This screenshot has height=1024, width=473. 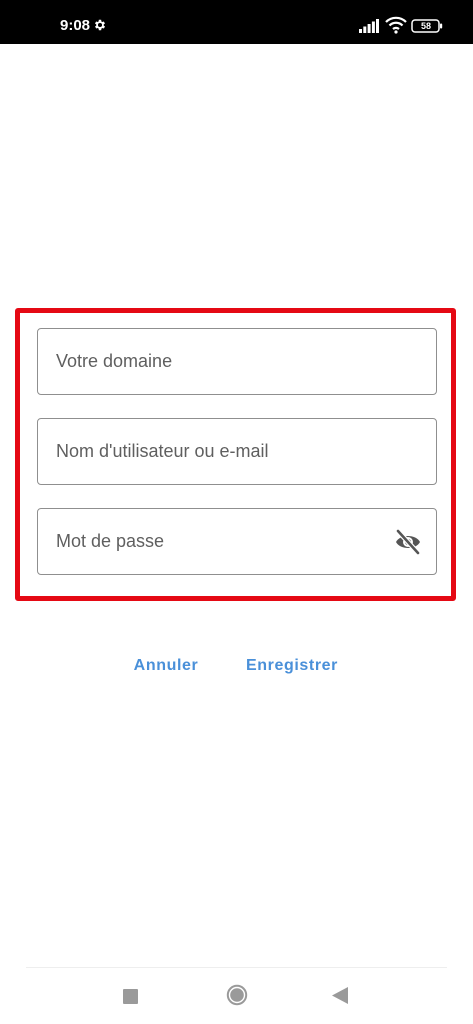 What do you see at coordinates (408, 542) in the screenshot?
I see `eye-off-icon` at bounding box center [408, 542].